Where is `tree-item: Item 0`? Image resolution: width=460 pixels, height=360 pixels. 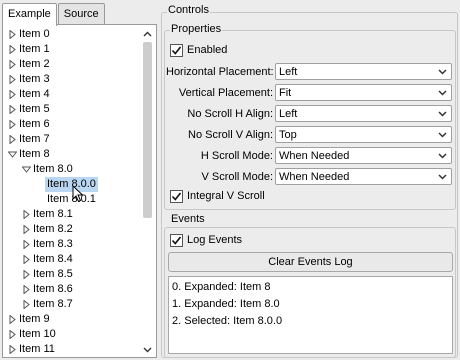 tree-item: Item 0 is located at coordinates (29, 34).